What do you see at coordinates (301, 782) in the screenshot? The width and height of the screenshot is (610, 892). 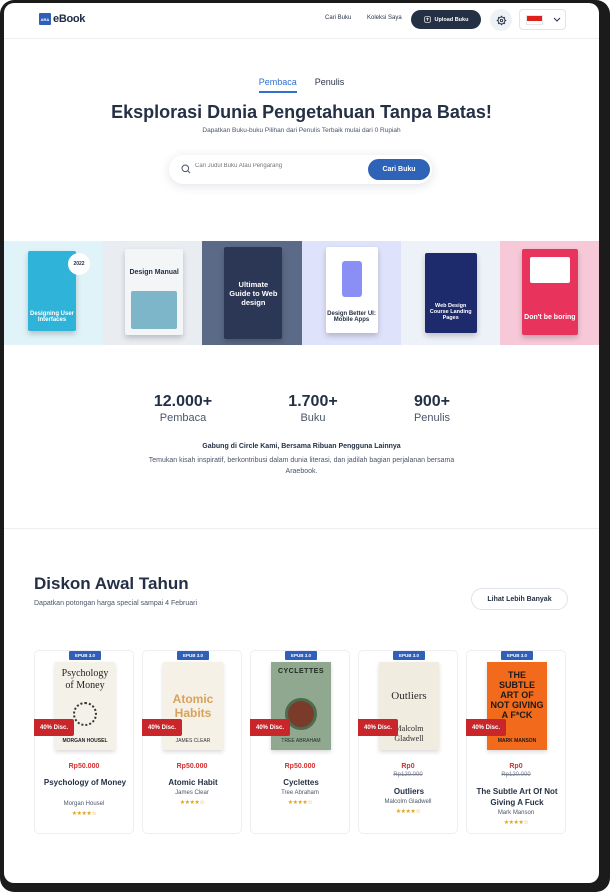 I see `book-title: Cyclettes` at bounding box center [301, 782].